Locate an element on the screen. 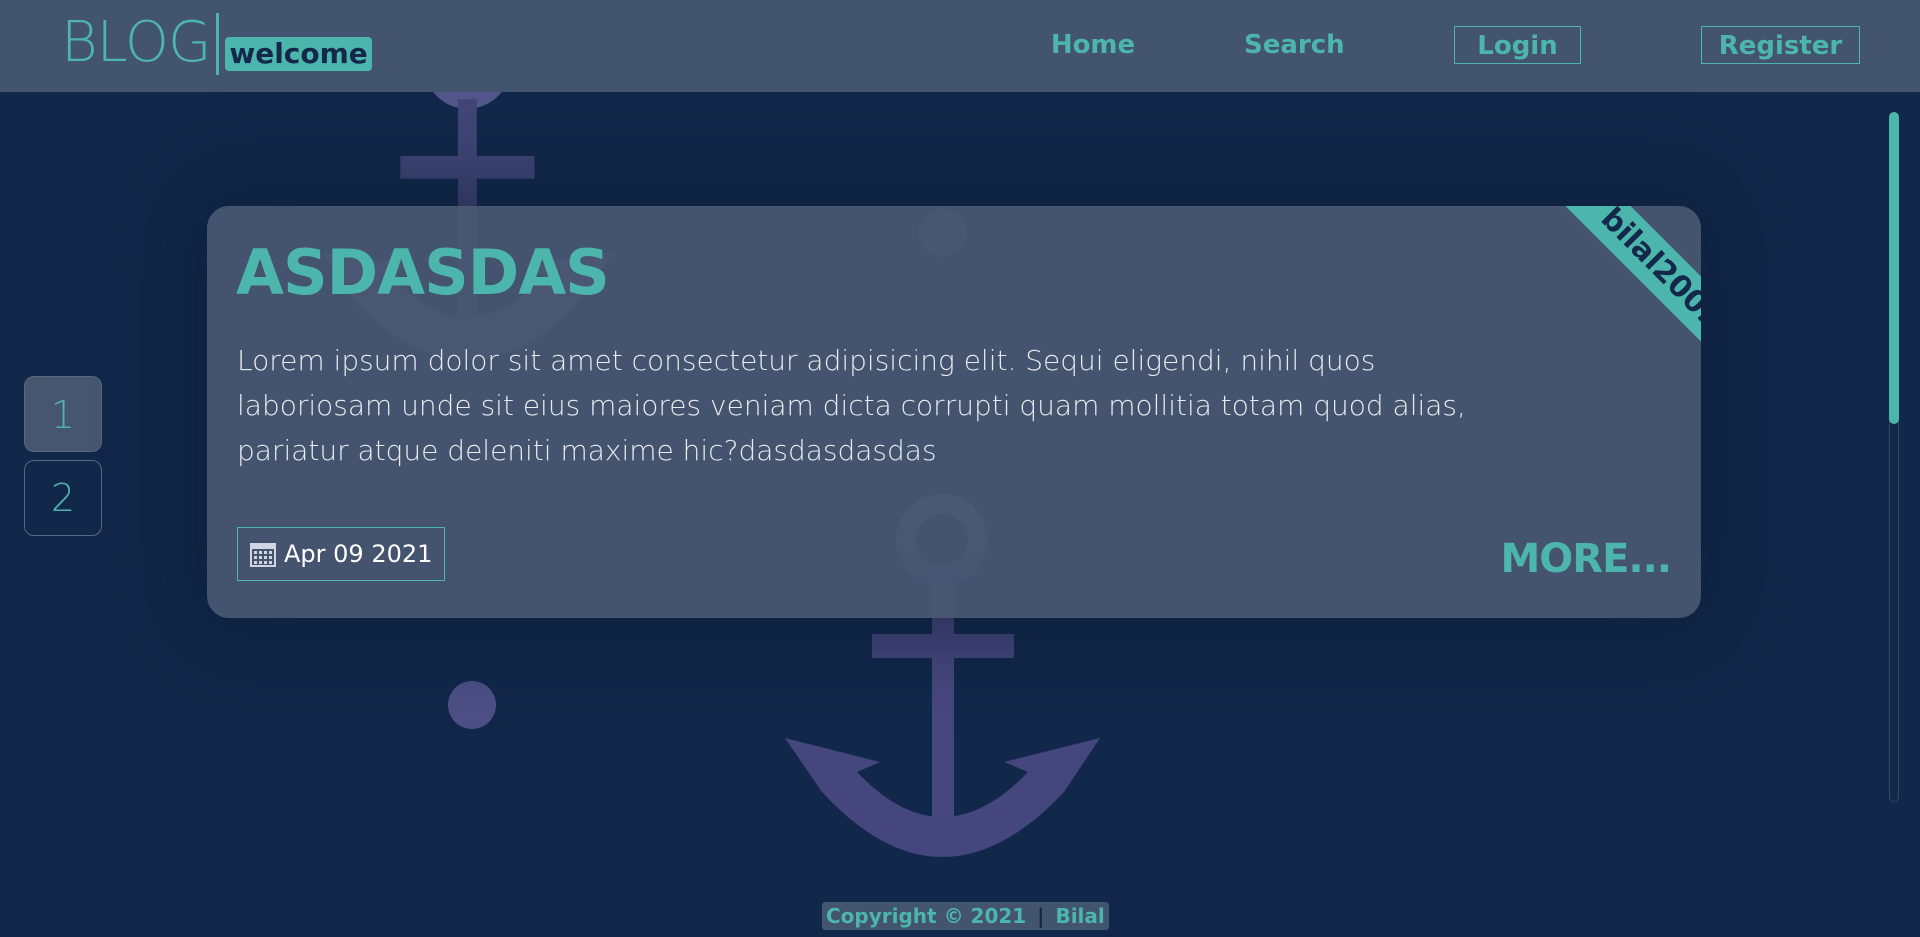 This screenshot has width=1920, height=937. author-ribbon: bilal2001 is located at coordinates (1626, 281).